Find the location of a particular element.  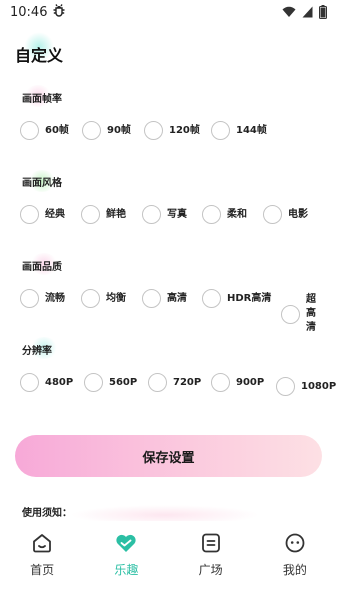

bottom-tab-bar: 首页 乐趣 广场 我的 is located at coordinates (168, 560).